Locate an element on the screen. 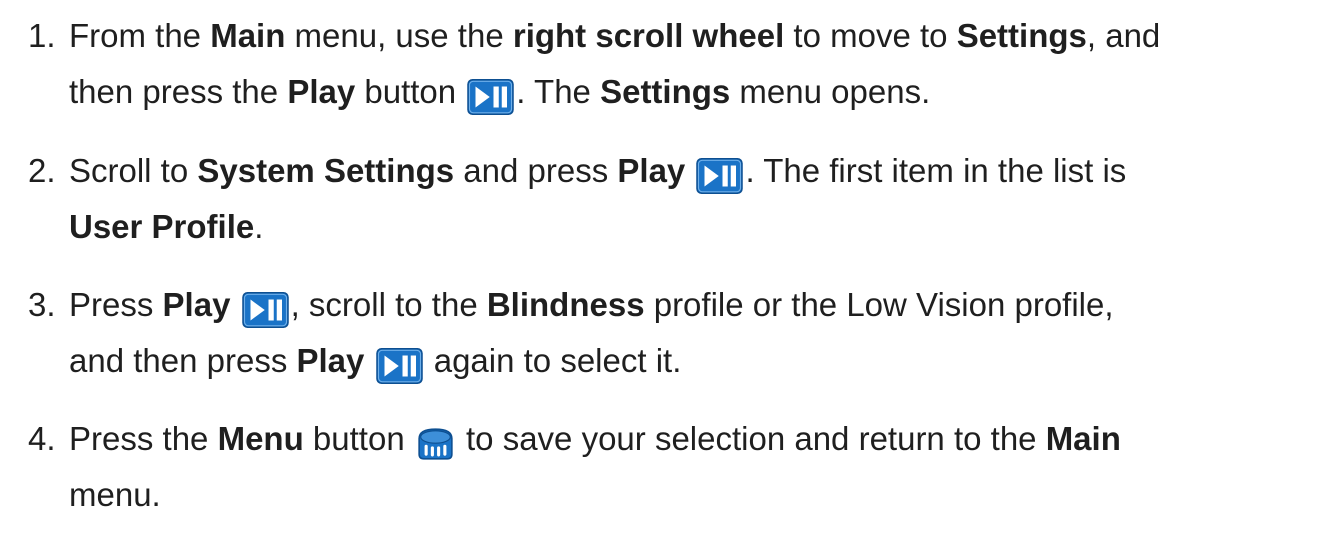 The image size is (1317, 537). step-emphasis: Blindness is located at coordinates (565, 304).